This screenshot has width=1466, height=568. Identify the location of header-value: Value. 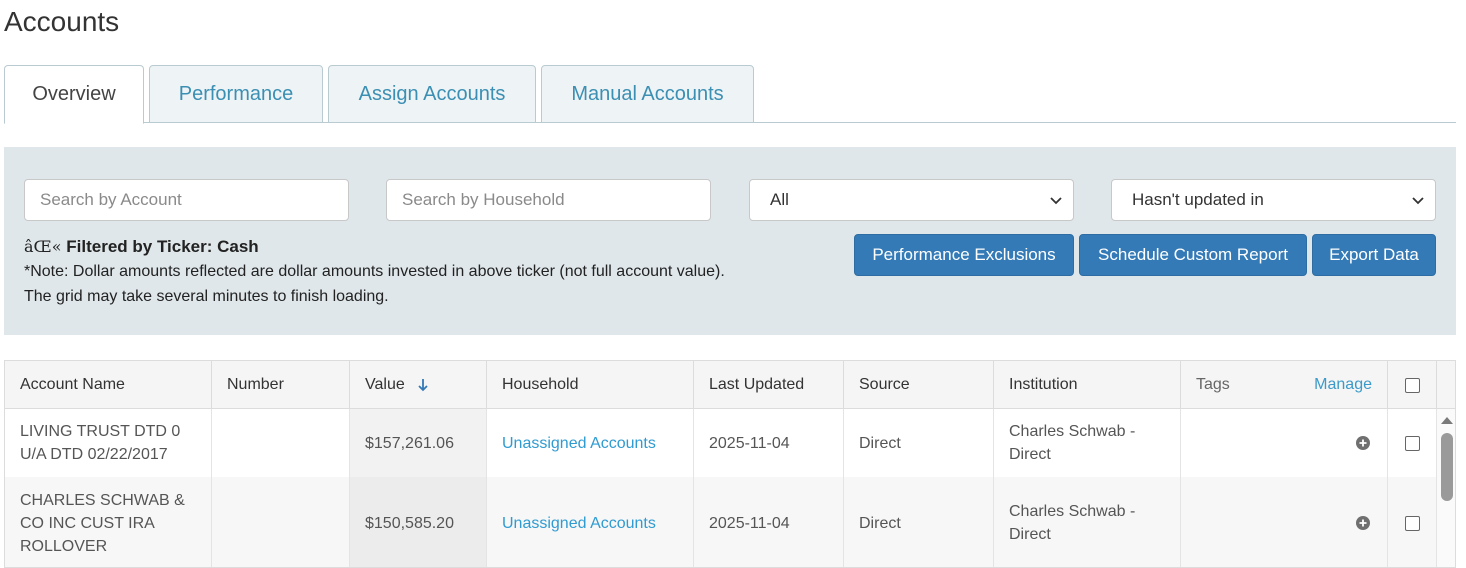
(418, 385).